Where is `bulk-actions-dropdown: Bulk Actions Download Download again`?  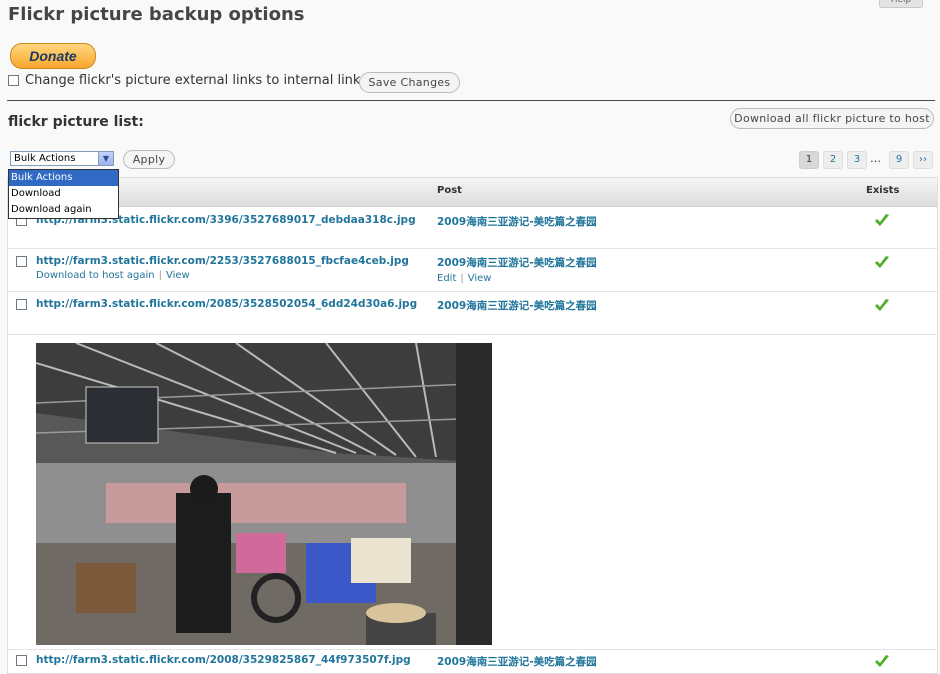 bulk-actions-dropdown: Bulk Actions Download Download again is located at coordinates (63, 194).